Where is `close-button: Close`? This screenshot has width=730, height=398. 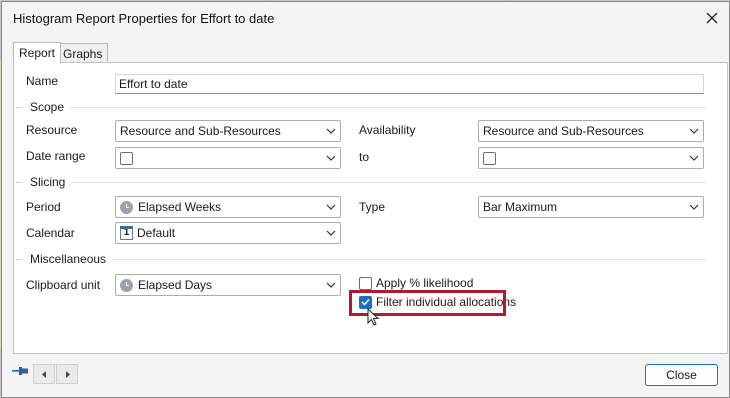
close-button: Close is located at coordinates (681, 375).